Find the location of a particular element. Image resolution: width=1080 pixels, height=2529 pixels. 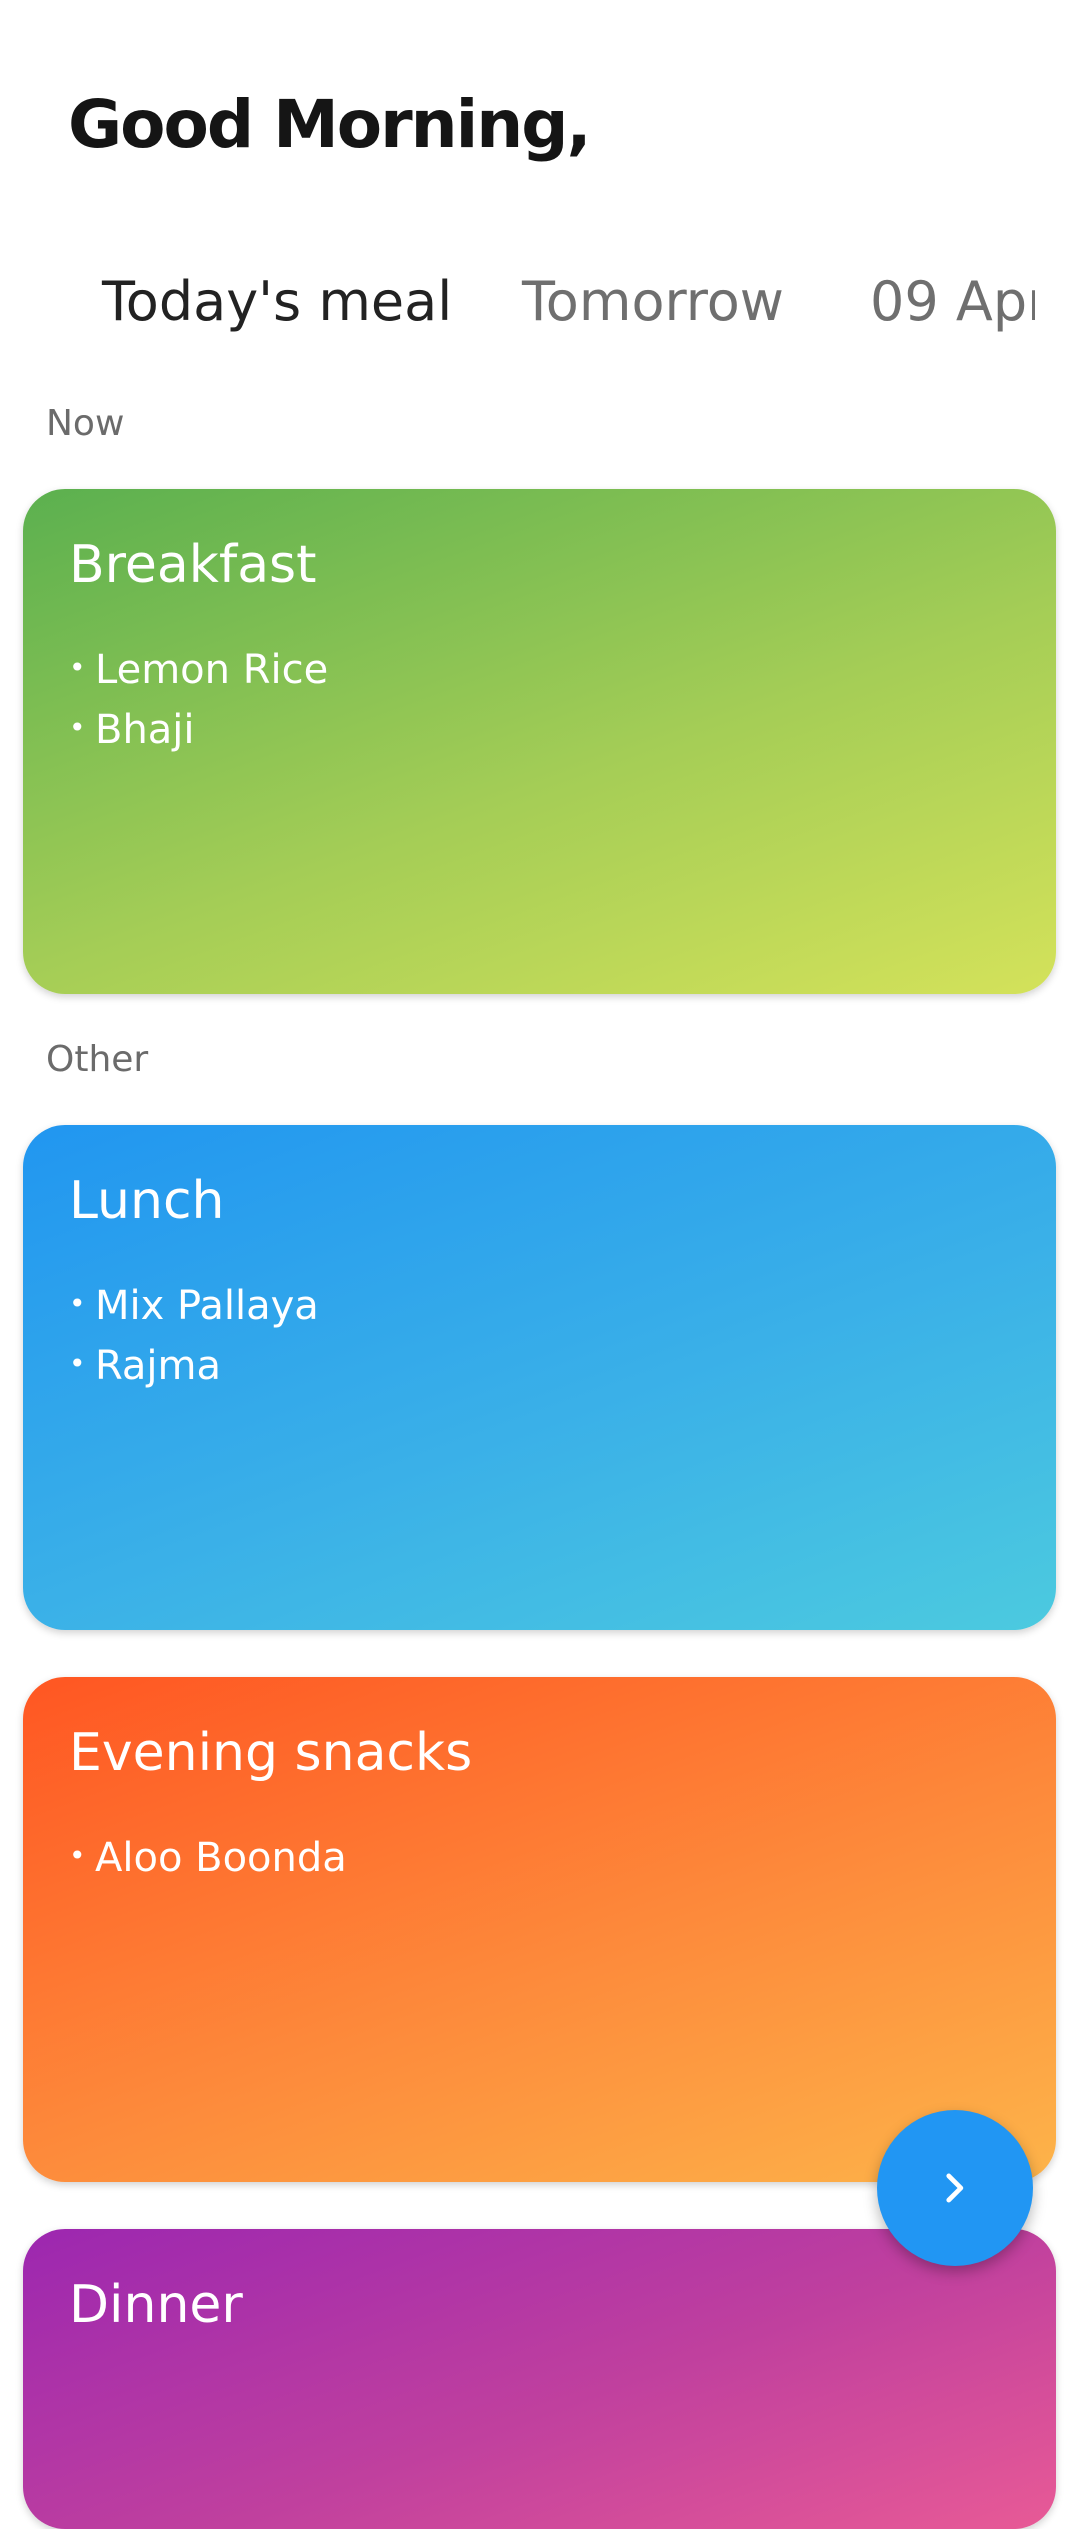

meal-item: • Lemon Rice is located at coordinates (198, 671).